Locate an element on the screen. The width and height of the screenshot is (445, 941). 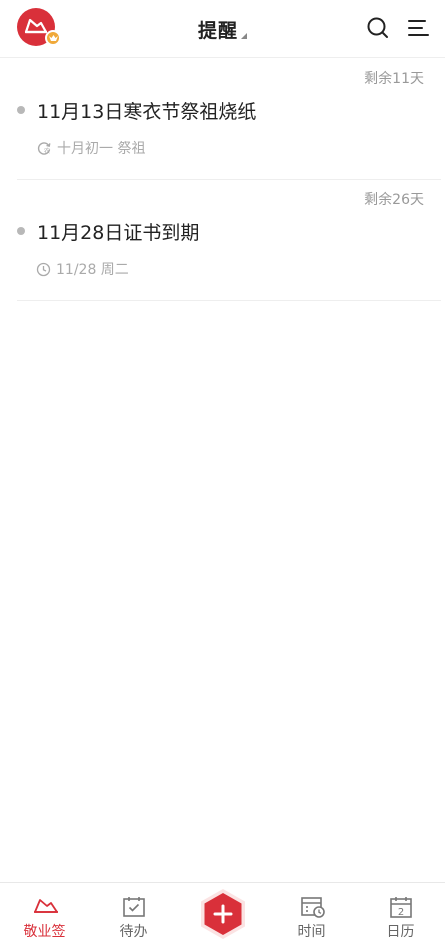
tab-label: 时间 is located at coordinates (311, 932).